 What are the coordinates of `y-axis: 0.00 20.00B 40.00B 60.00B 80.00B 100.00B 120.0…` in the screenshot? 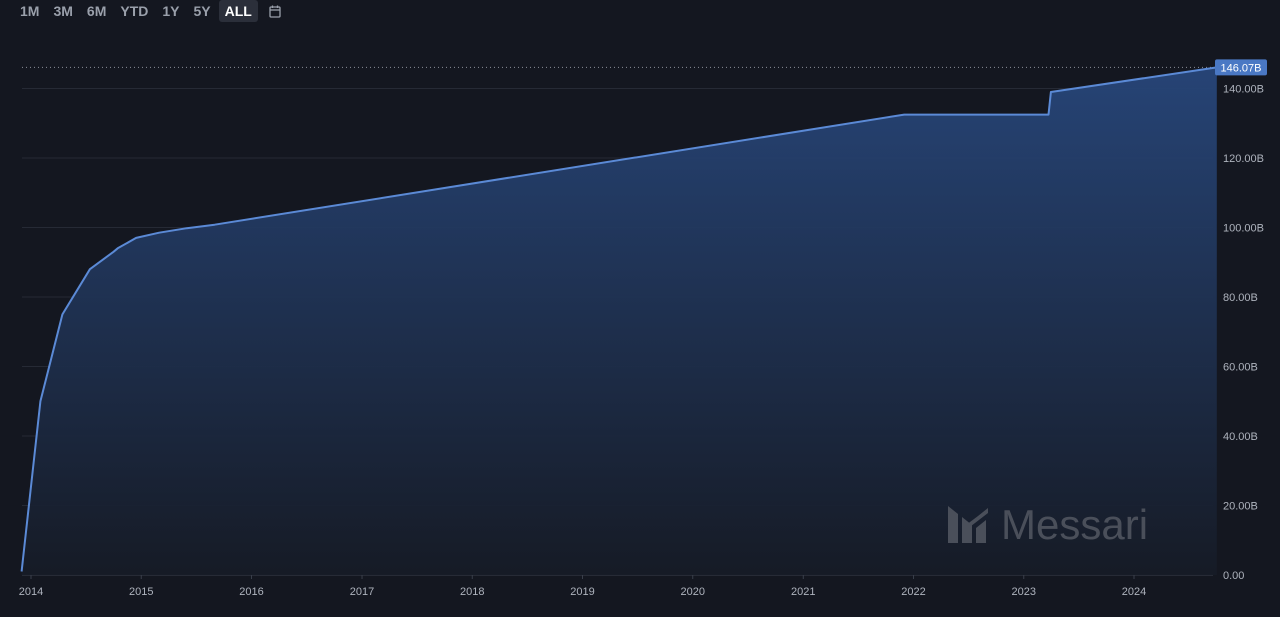 It's located at (1243, 333).